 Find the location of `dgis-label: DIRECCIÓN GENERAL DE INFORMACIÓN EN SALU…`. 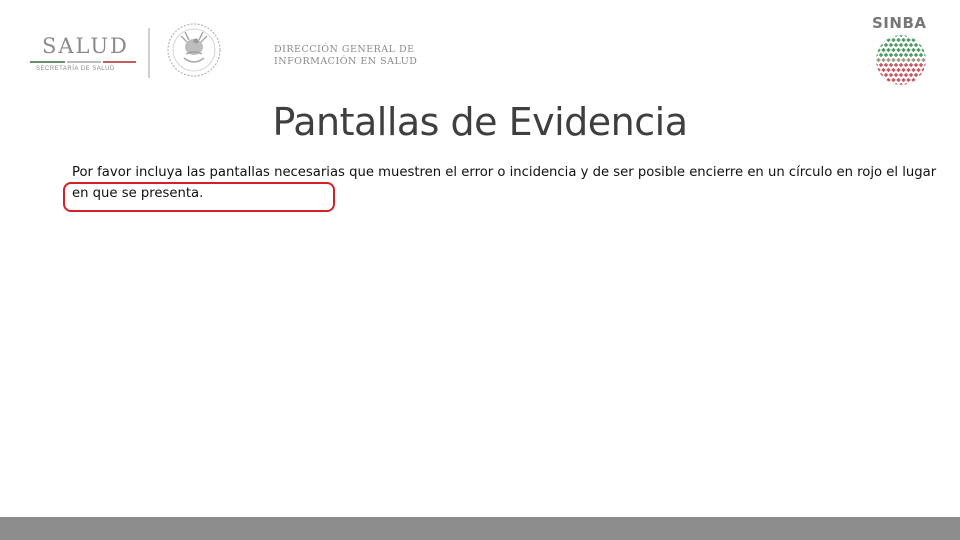

dgis-label: DIRECCIÓN GENERAL DE INFORMACIÓN EN SALU… is located at coordinates (345, 56).